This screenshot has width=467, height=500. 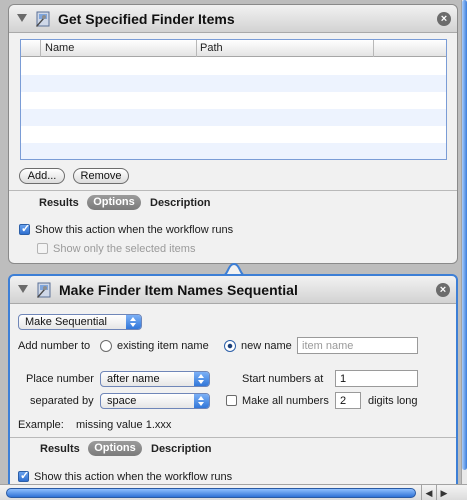 I want to click on column-header-name: Name, so click(x=59, y=48).